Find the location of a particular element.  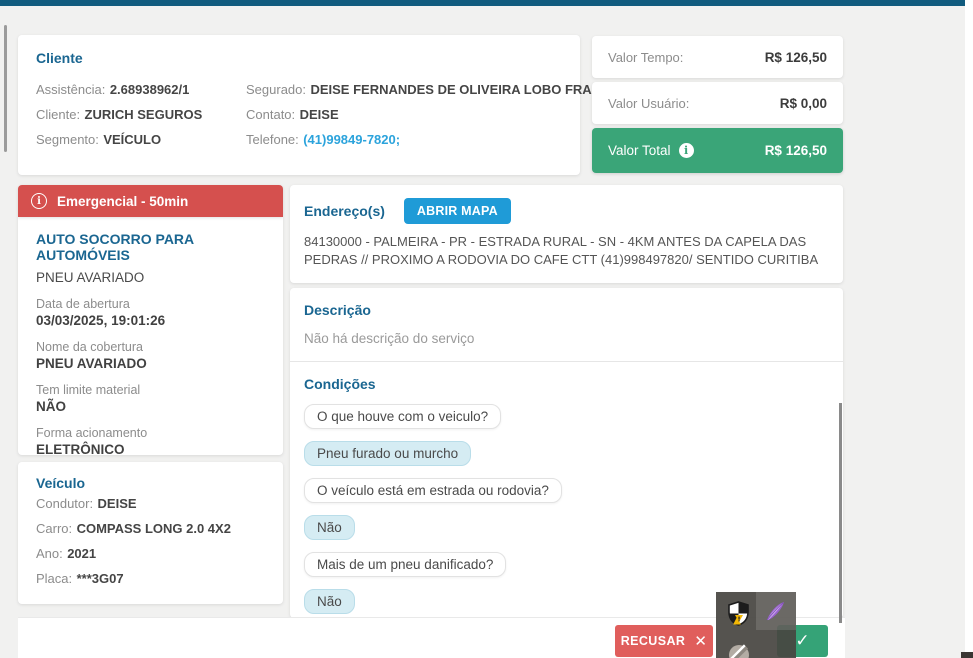

right-edge-strip is located at coordinates (969, 329).